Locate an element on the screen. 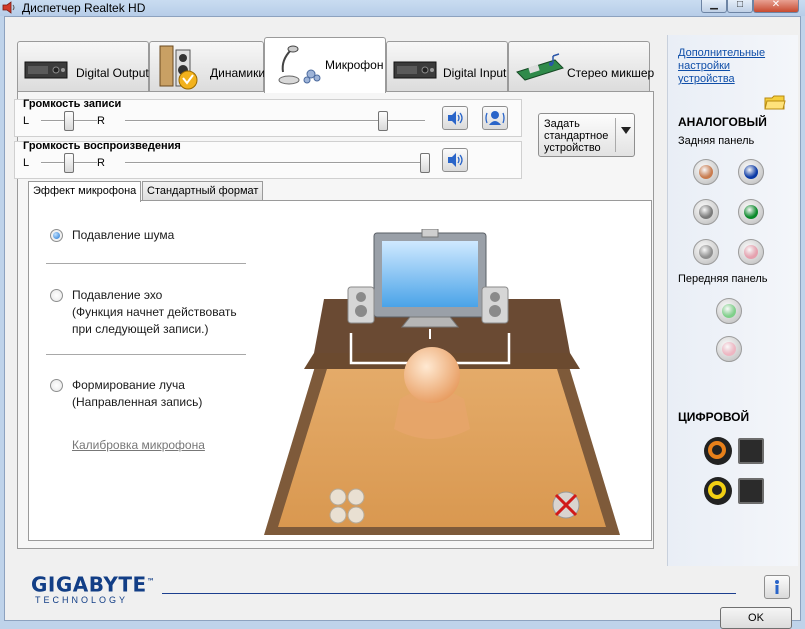 This screenshot has height=629, width=805. level-track is located at coordinates (275, 163).